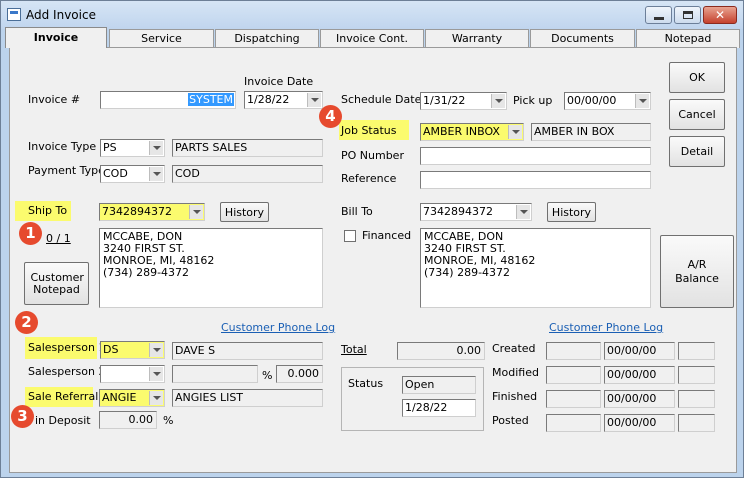  I want to click on job-status-label: Job Status, so click(369, 130).